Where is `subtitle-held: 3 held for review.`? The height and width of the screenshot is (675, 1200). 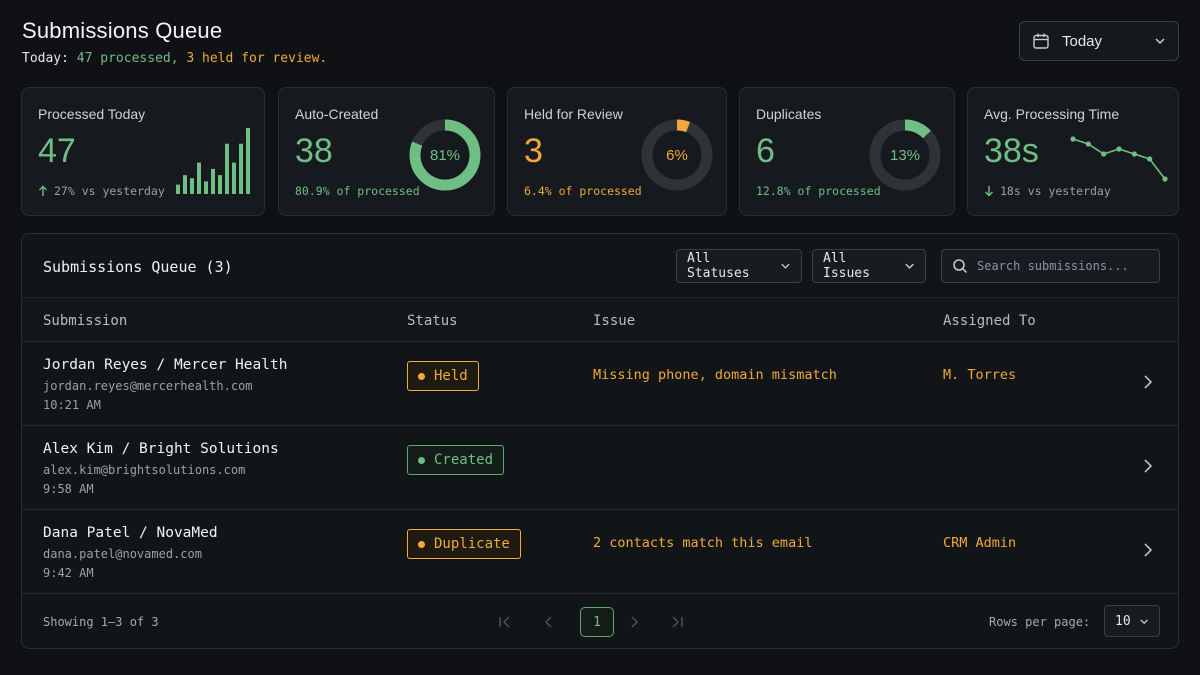 subtitle-held: 3 held for review. is located at coordinates (257, 58).